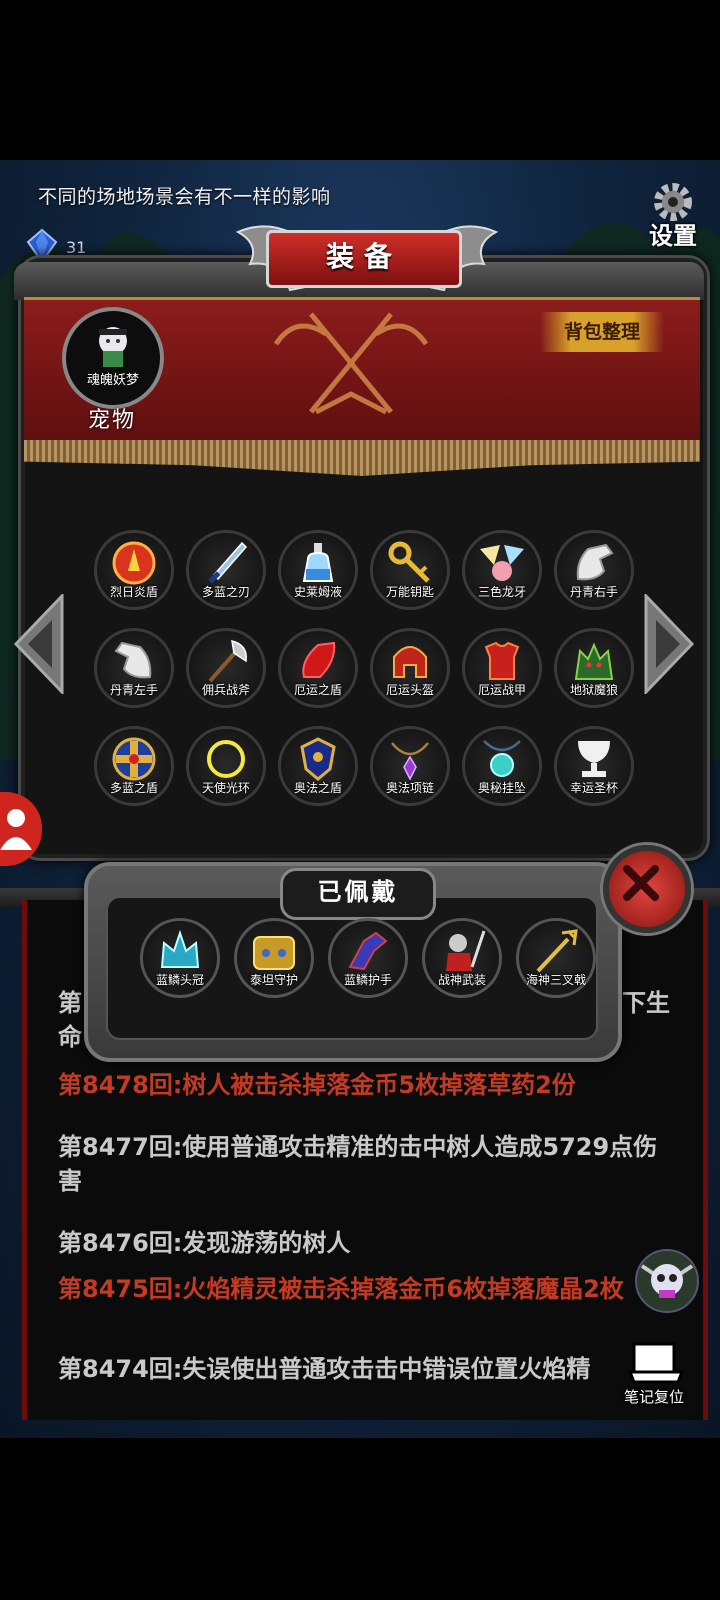 Image resolution: width=720 pixels, height=1600 pixels. What do you see at coordinates (225, 788) in the screenshot?
I see `item-label: 天使光环` at bounding box center [225, 788].